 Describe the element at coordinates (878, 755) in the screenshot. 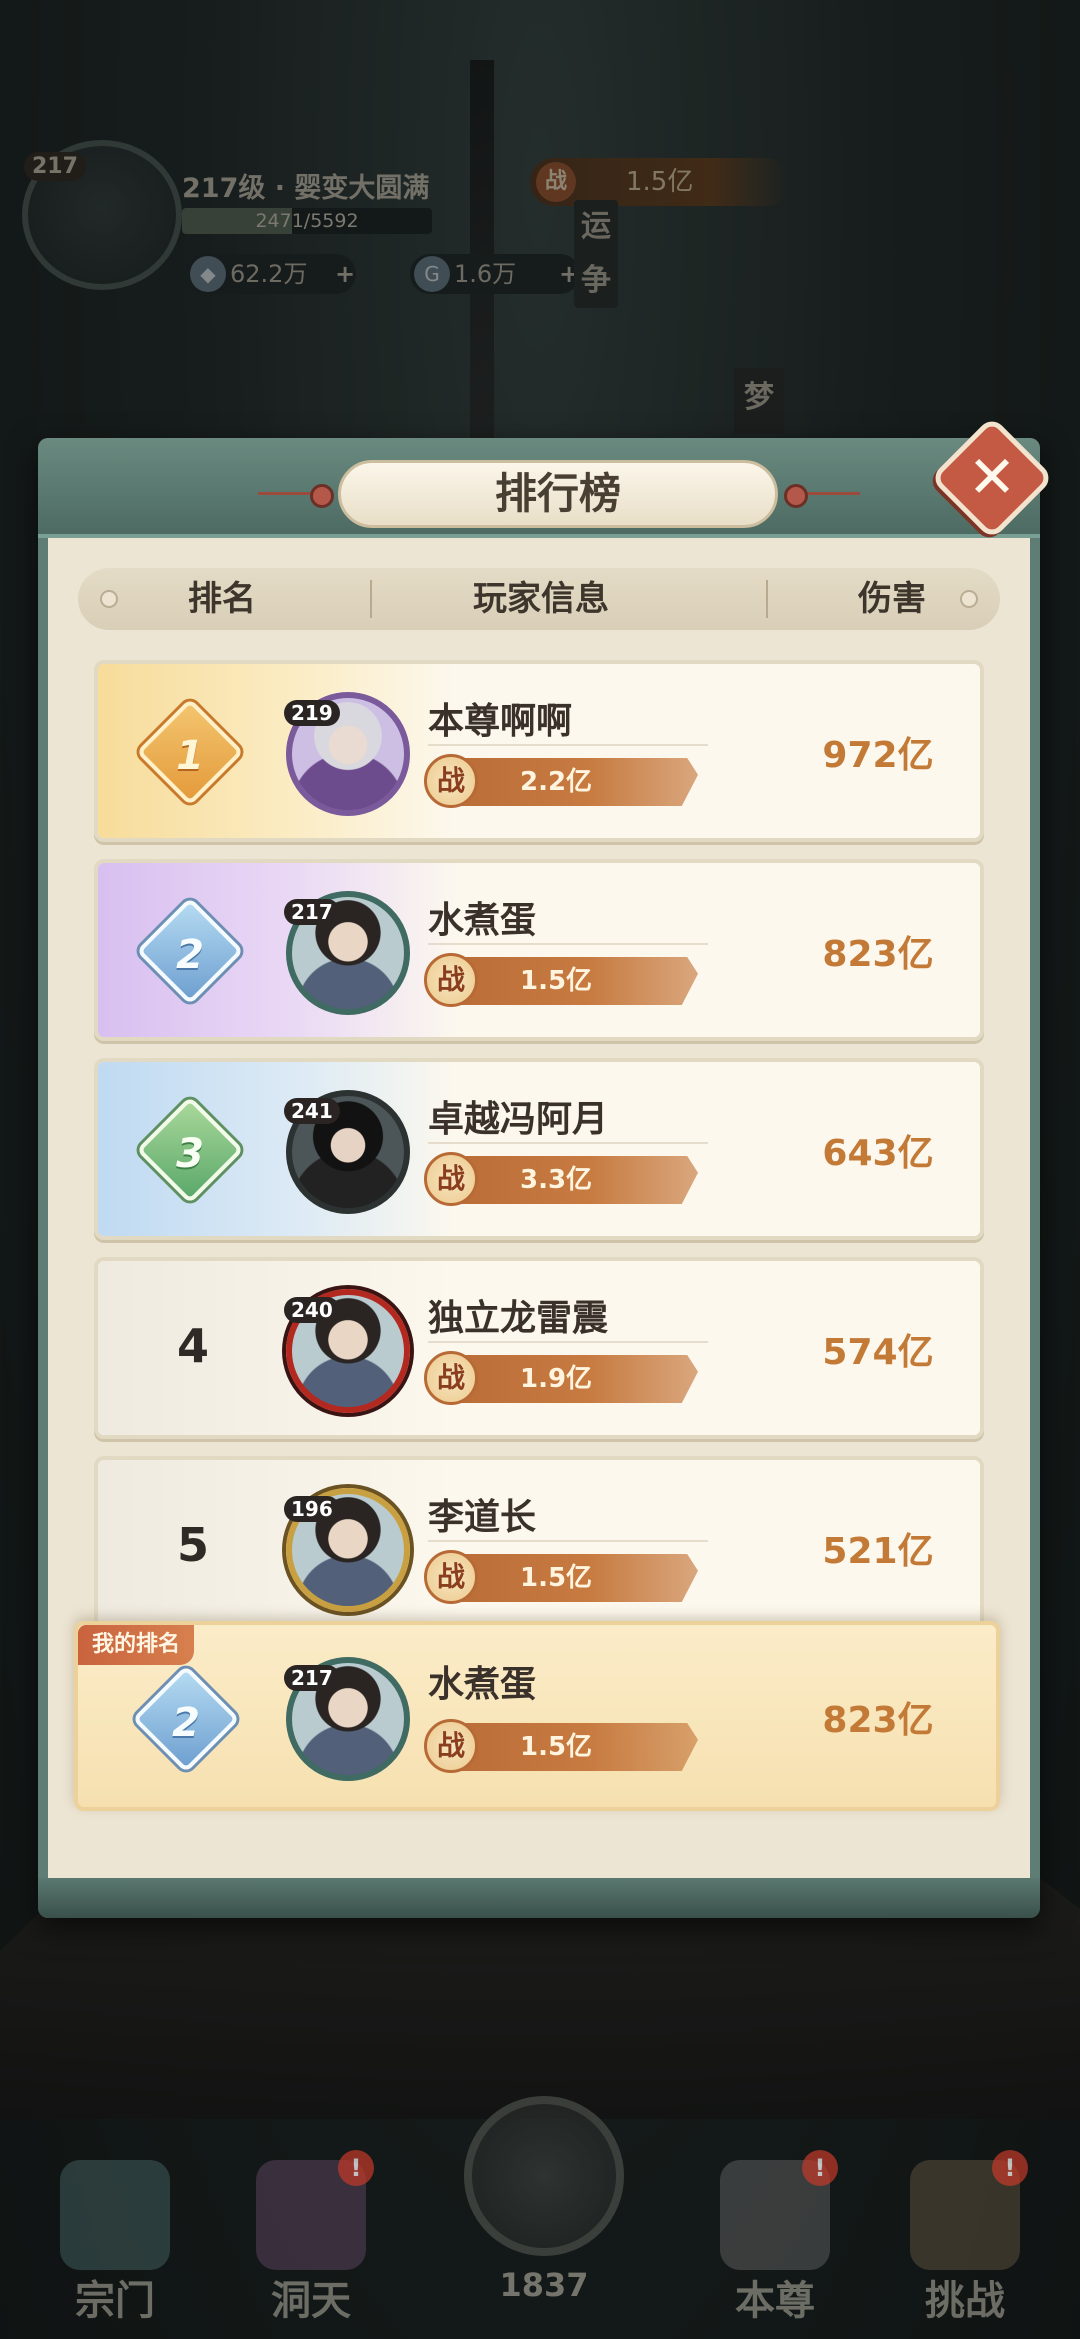

I see `damage-value: 972亿` at that location.